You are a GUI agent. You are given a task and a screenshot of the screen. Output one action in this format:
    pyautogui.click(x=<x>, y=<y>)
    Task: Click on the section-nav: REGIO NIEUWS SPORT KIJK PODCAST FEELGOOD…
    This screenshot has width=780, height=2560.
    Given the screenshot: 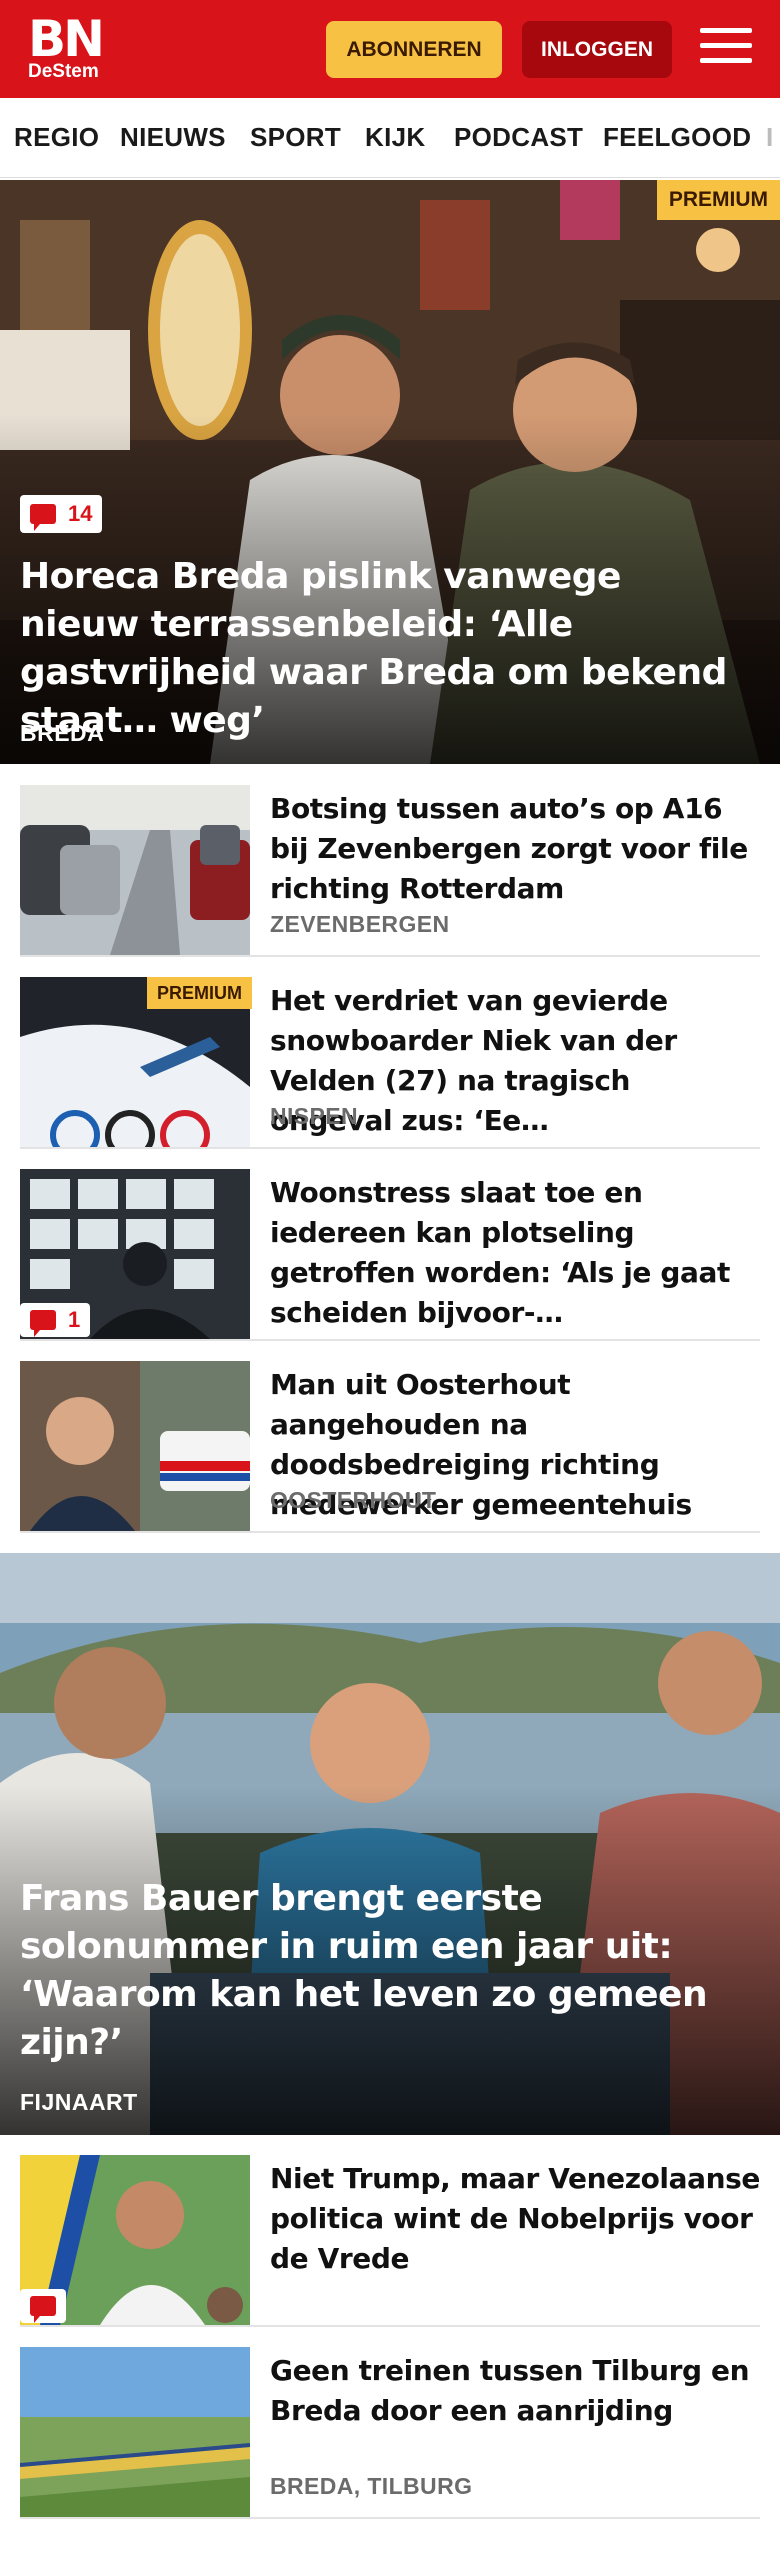 What is the action you would take?
    pyautogui.click(x=390, y=138)
    